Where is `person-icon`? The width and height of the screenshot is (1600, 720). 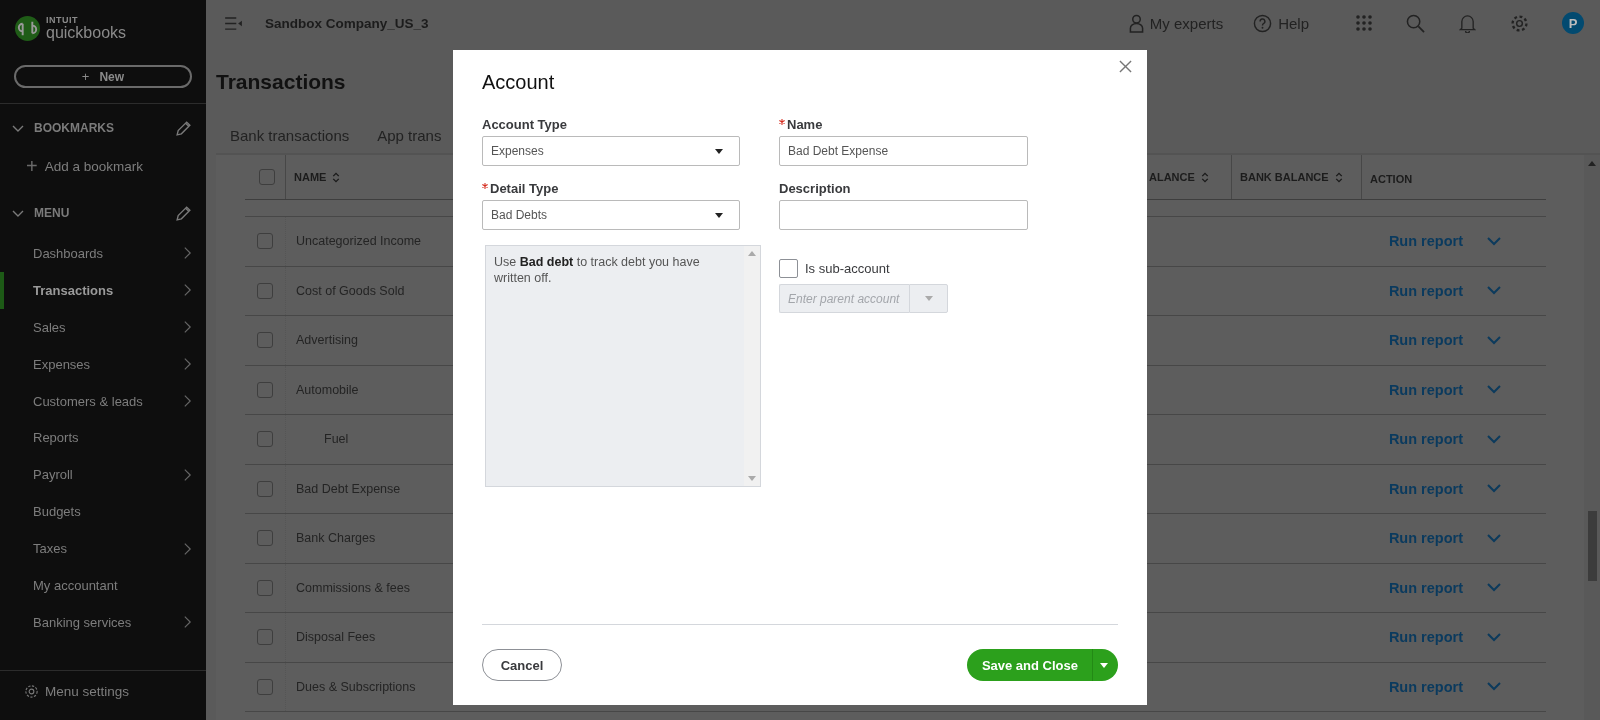
person-icon is located at coordinates (1136, 23).